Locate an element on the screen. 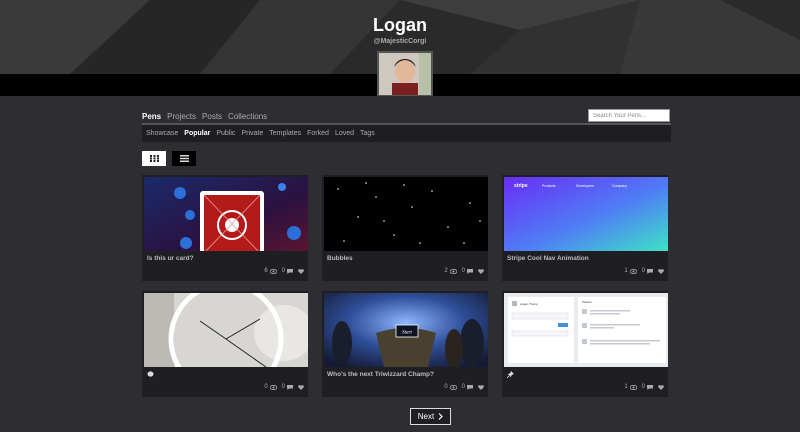  pin-icon is located at coordinates (510, 375).